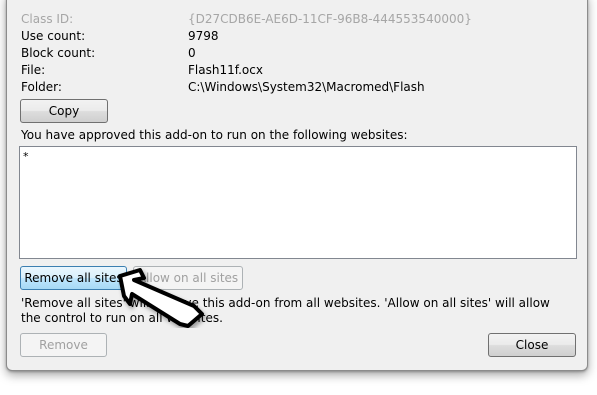 This screenshot has height=395, width=597. What do you see at coordinates (64, 111) in the screenshot?
I see `copy-button: Copy` at bounding box center [64, 111].